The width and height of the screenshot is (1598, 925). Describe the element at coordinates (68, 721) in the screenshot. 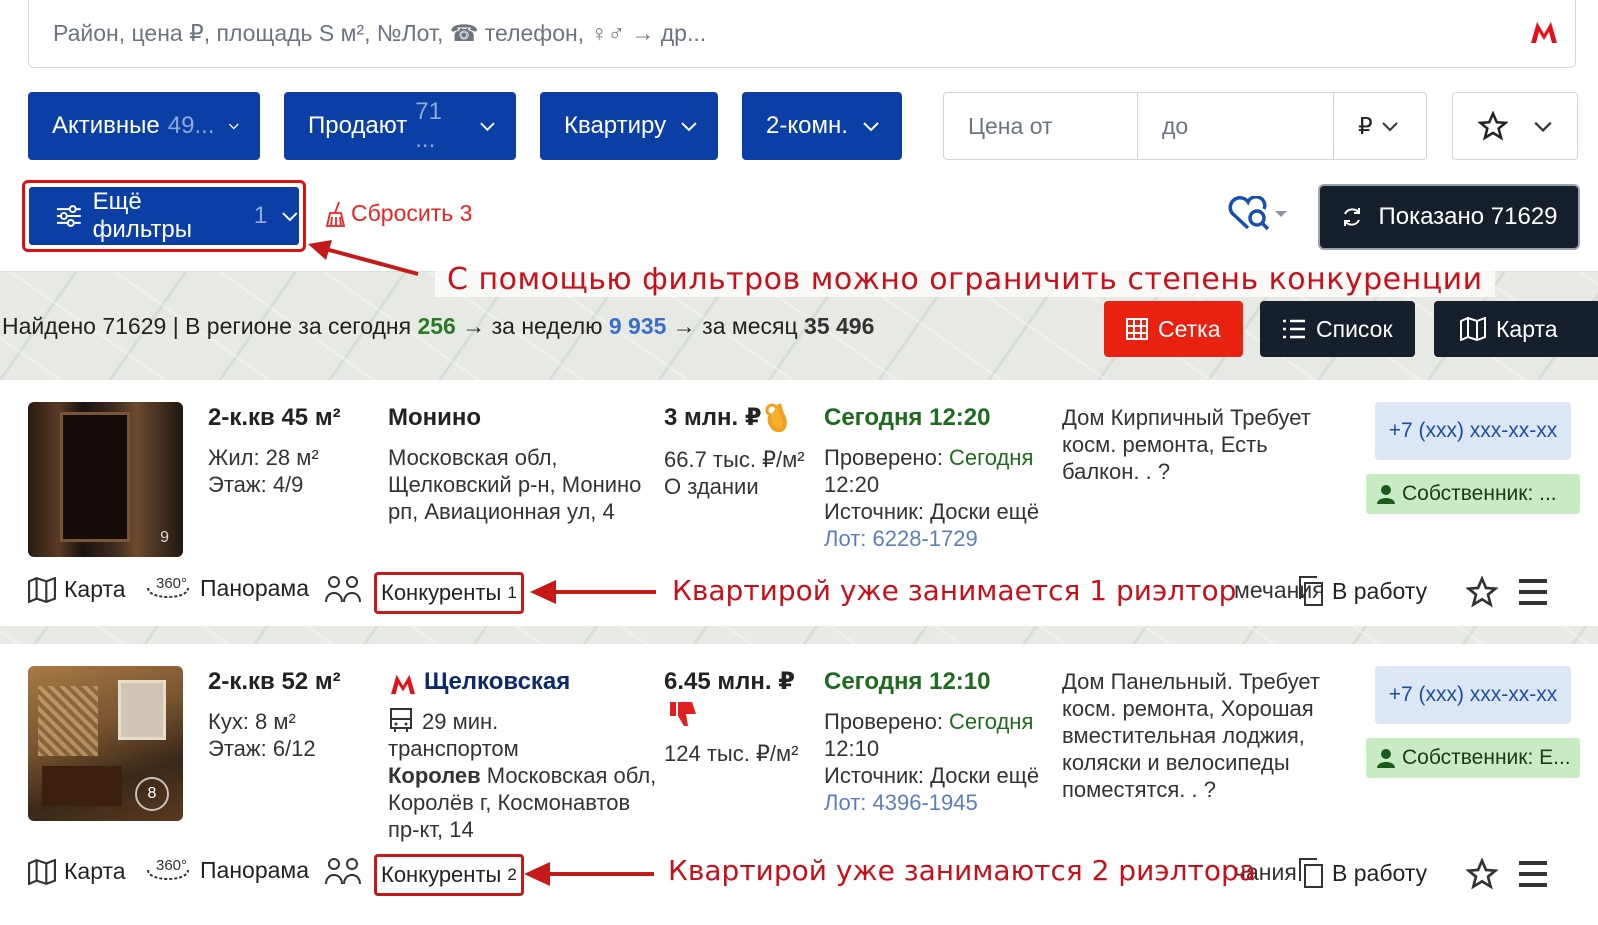

I see `photo-wall` at that location.